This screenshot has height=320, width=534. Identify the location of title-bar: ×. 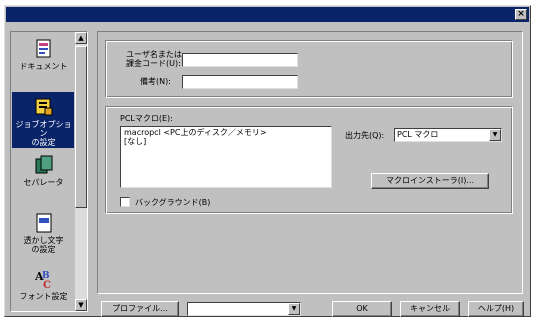
(267, 14).